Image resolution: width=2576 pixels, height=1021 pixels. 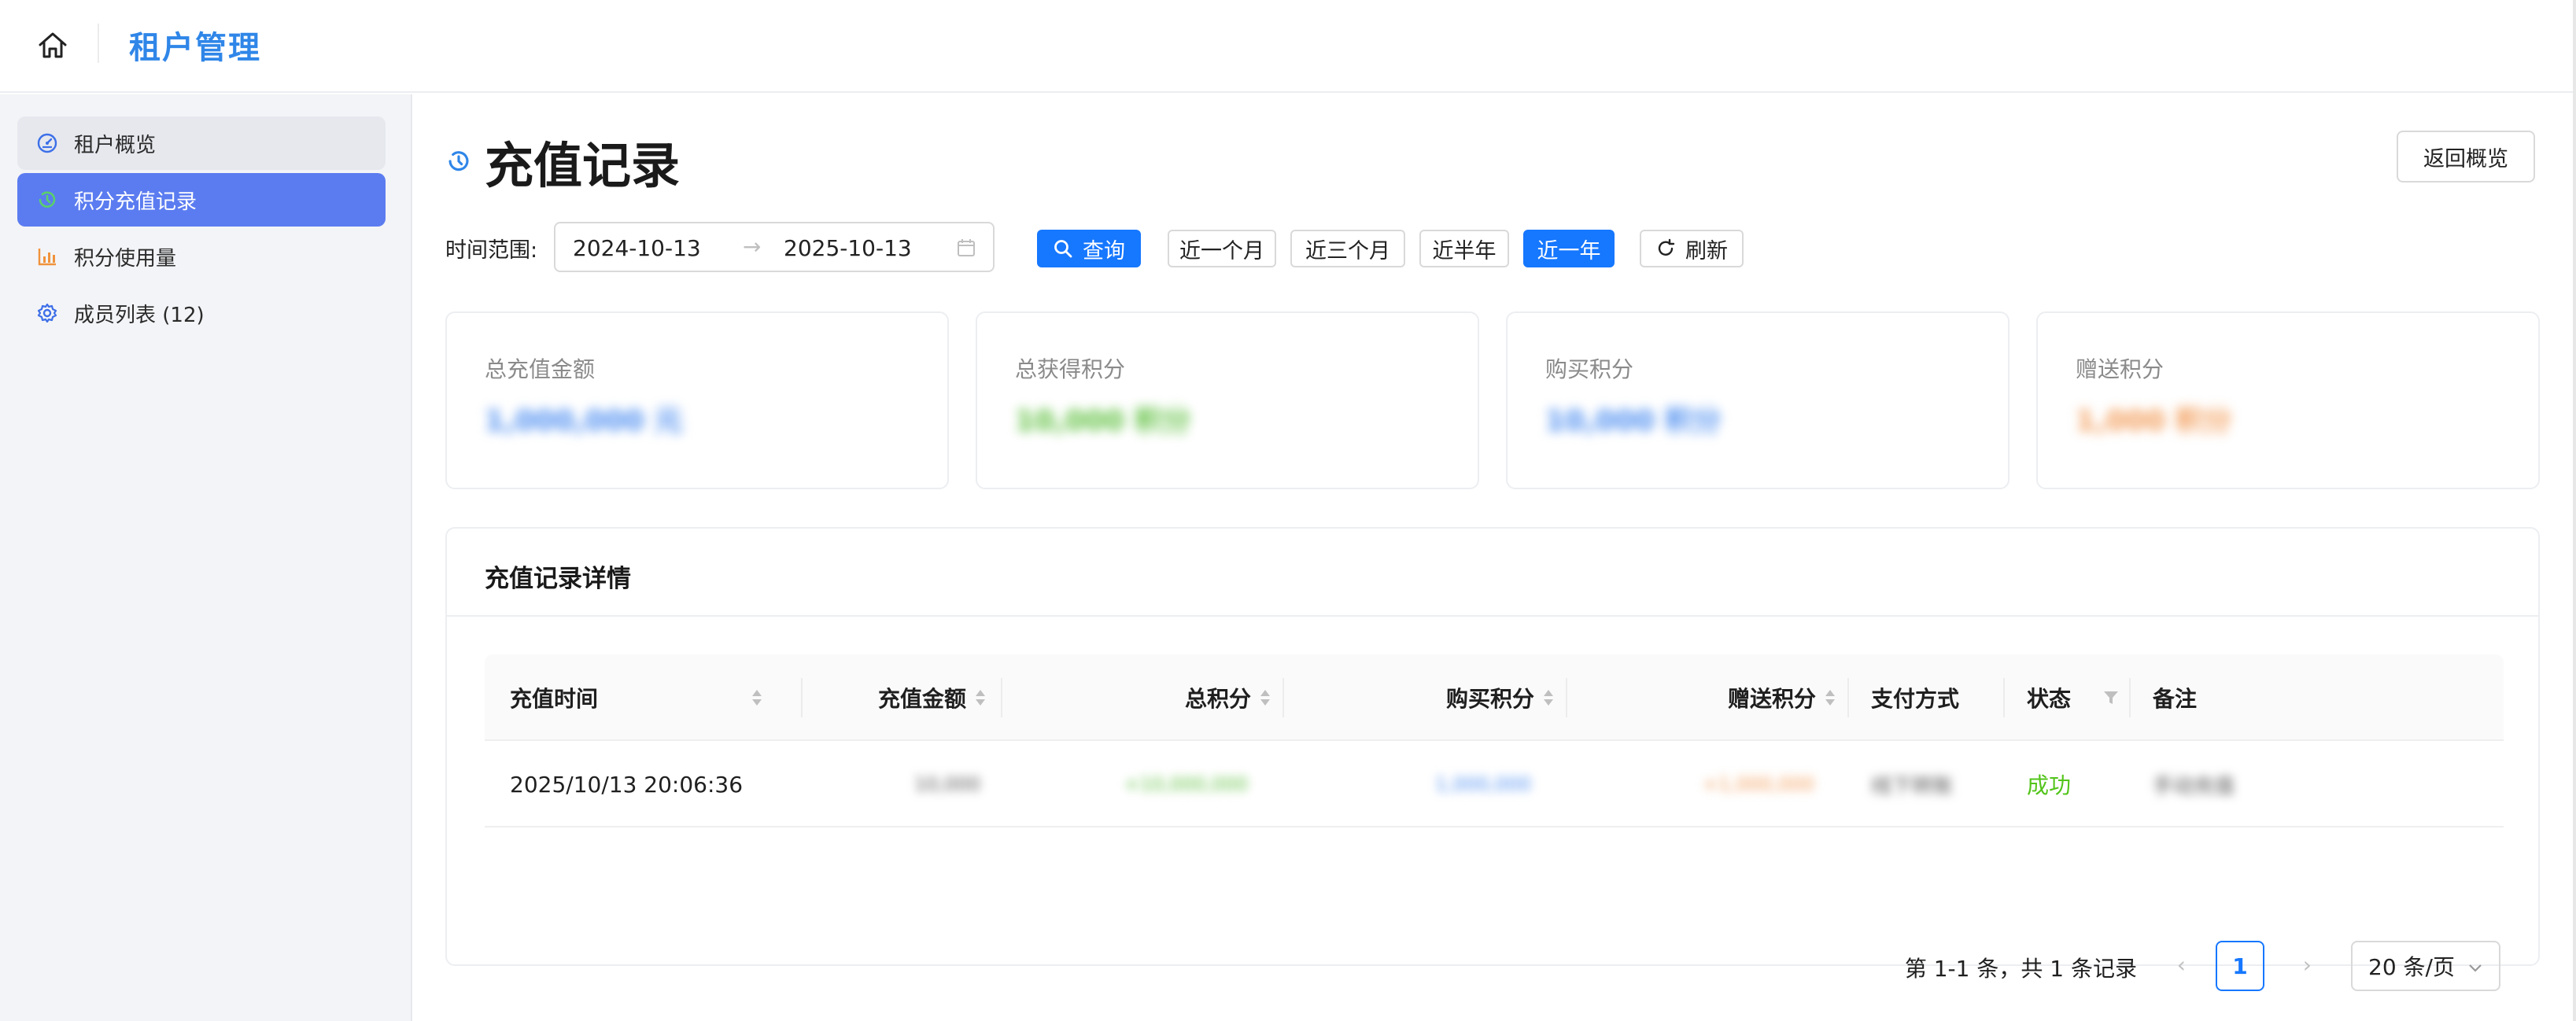 I want to click on chevron-down-icon, so click(x=2475, y=969).